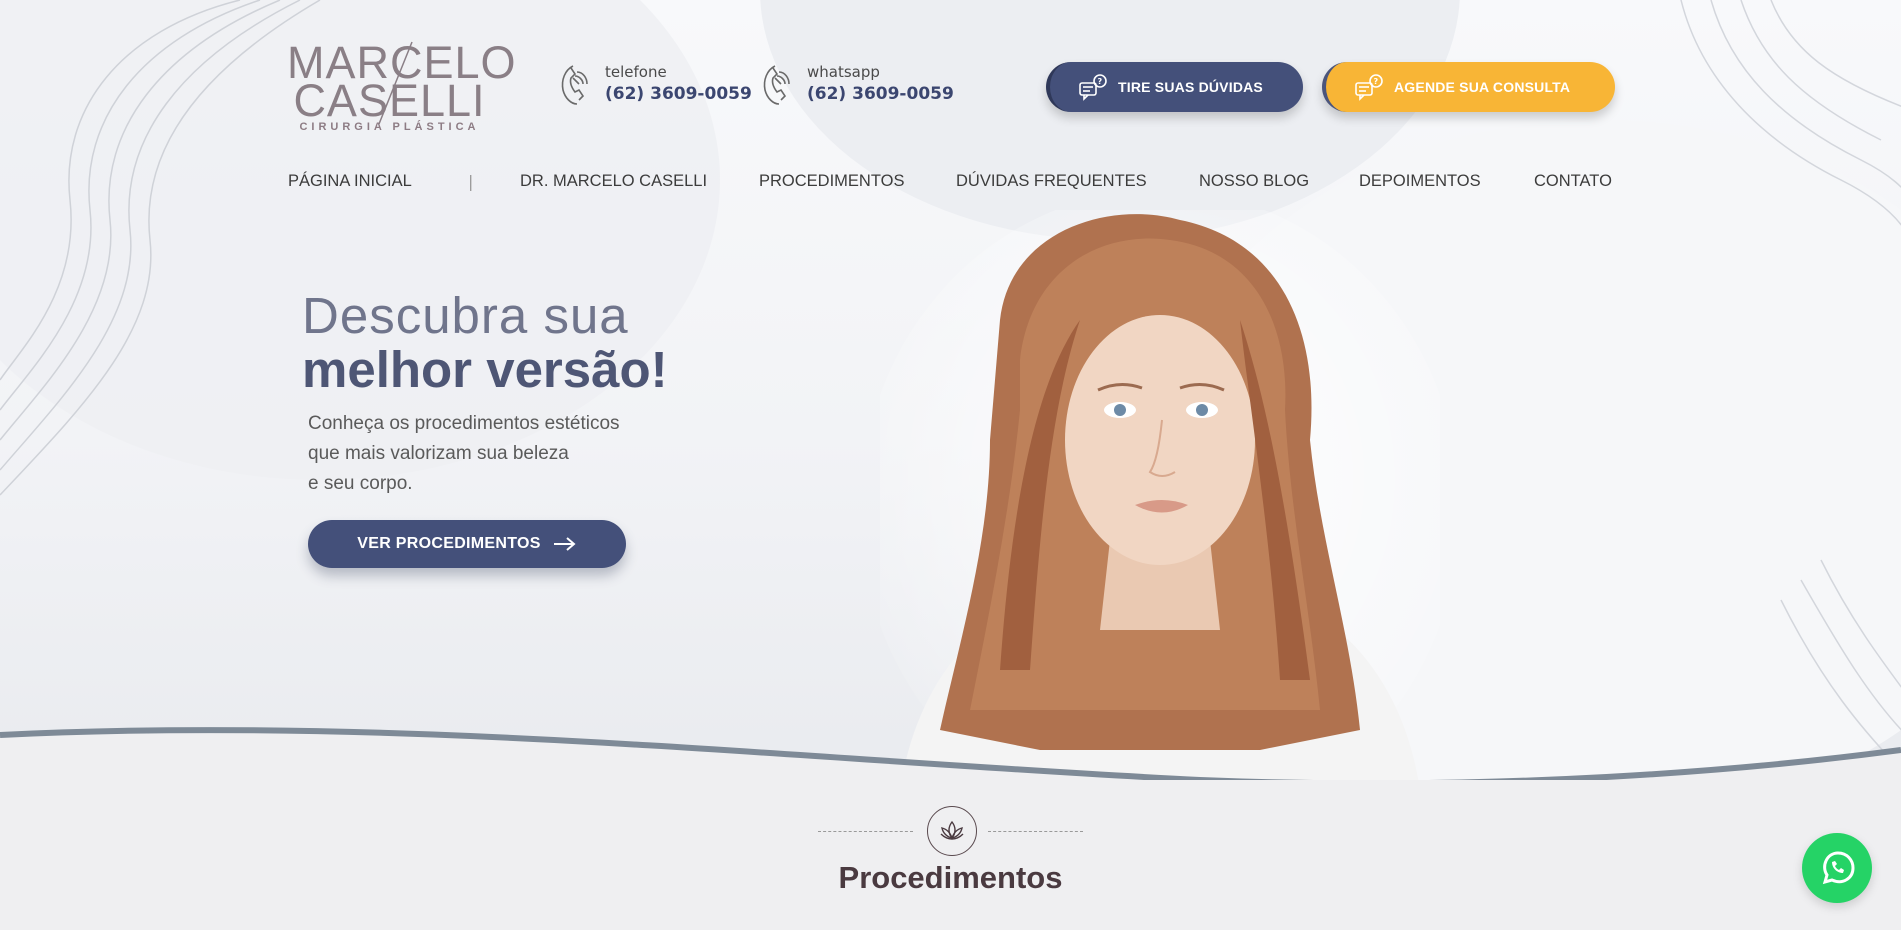 The height and width of the screenshot is (930, 1901). I want to click on logo-slash-mark, so click(395, 83).